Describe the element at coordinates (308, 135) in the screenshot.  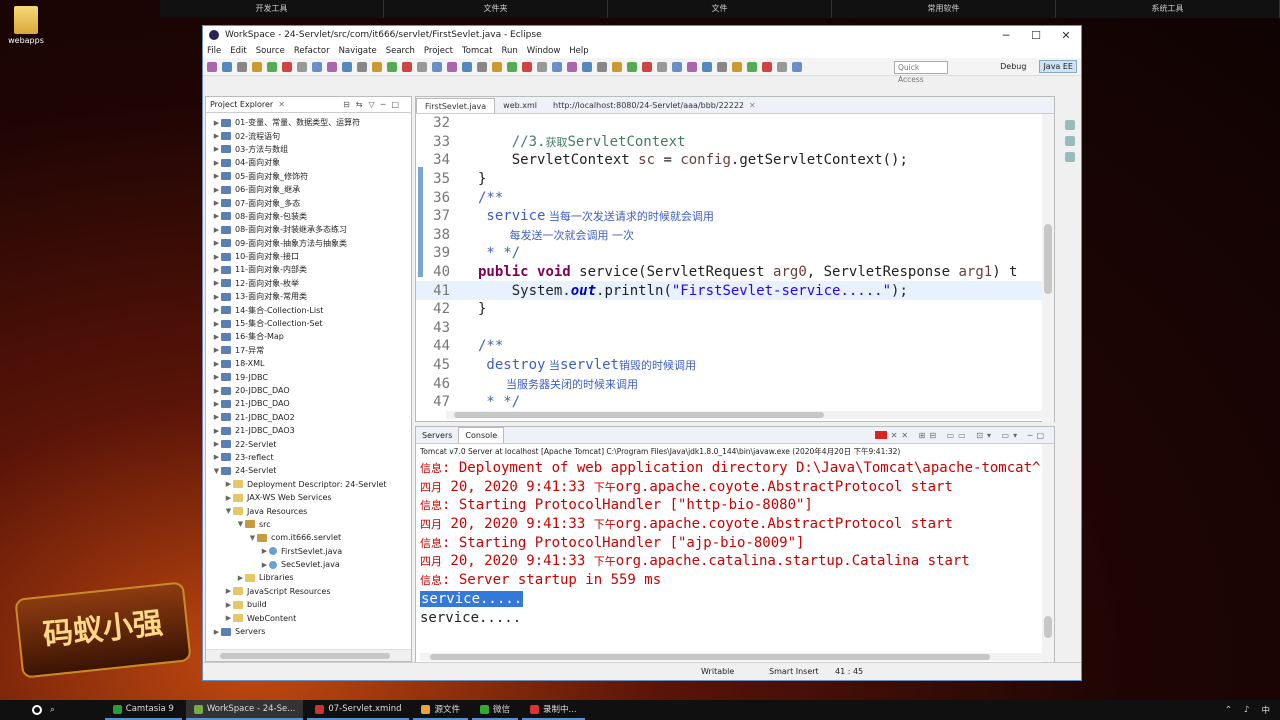
I see `tree-item: ▶ 02-流程语句` at that location.